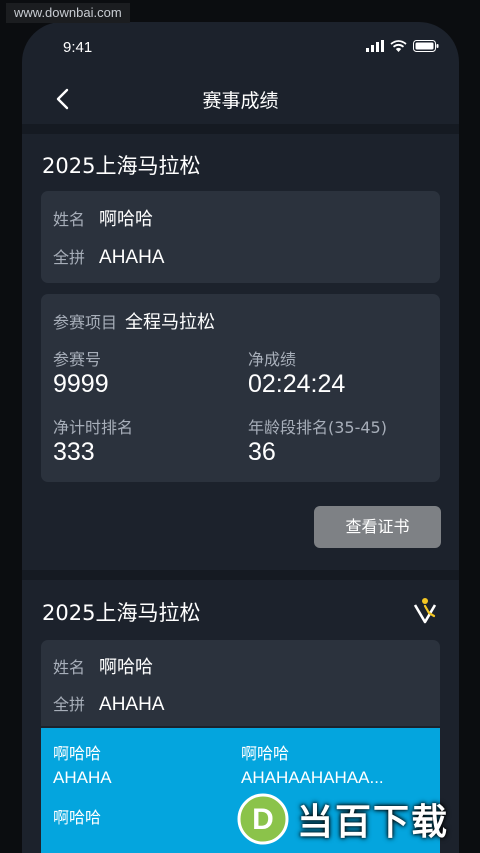 The height and width of the screenshot is (853, 480). I want to click on wifi-icon, so click(398, 46).